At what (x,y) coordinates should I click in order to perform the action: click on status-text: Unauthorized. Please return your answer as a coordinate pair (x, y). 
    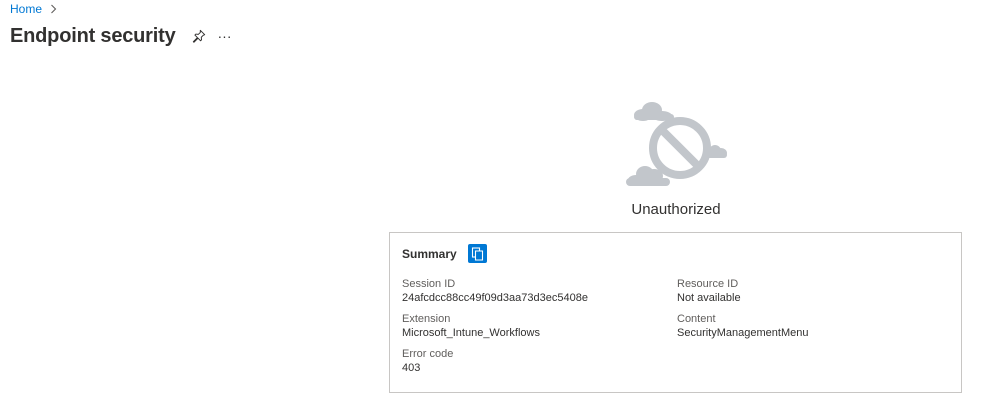
    Looking at the image, I should click on (676, 209).